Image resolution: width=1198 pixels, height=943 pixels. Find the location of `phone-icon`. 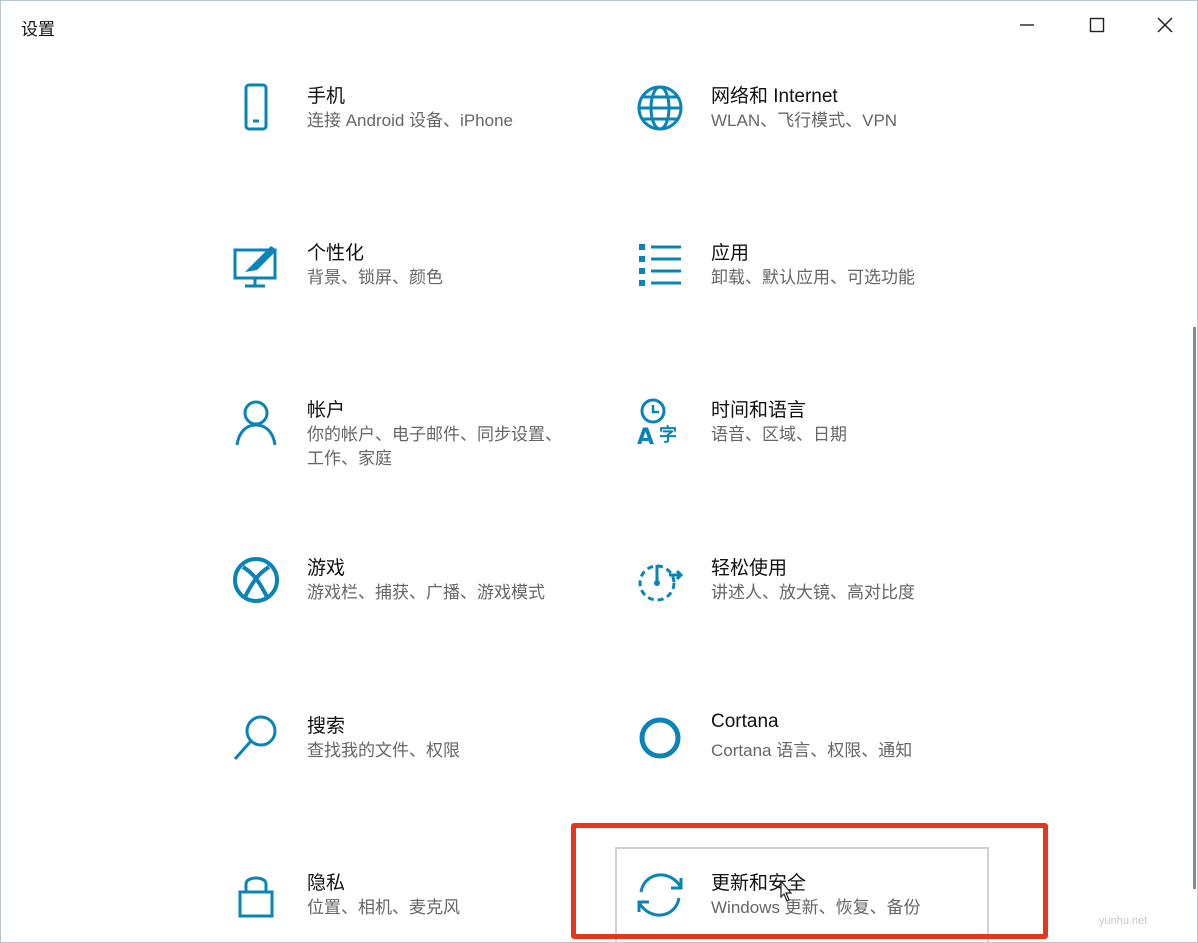

phone-icon is located at coordinates (256, 108).